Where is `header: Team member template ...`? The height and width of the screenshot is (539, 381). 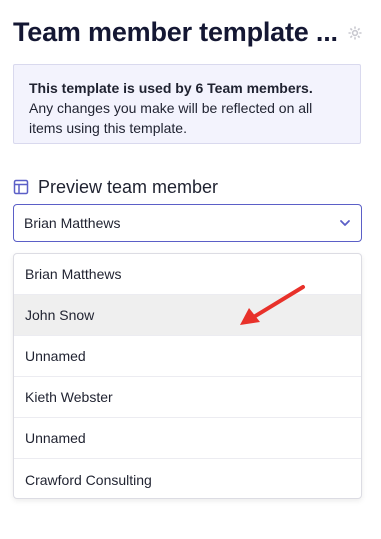
header: Team member template ... is located at coordinates (191, 32).